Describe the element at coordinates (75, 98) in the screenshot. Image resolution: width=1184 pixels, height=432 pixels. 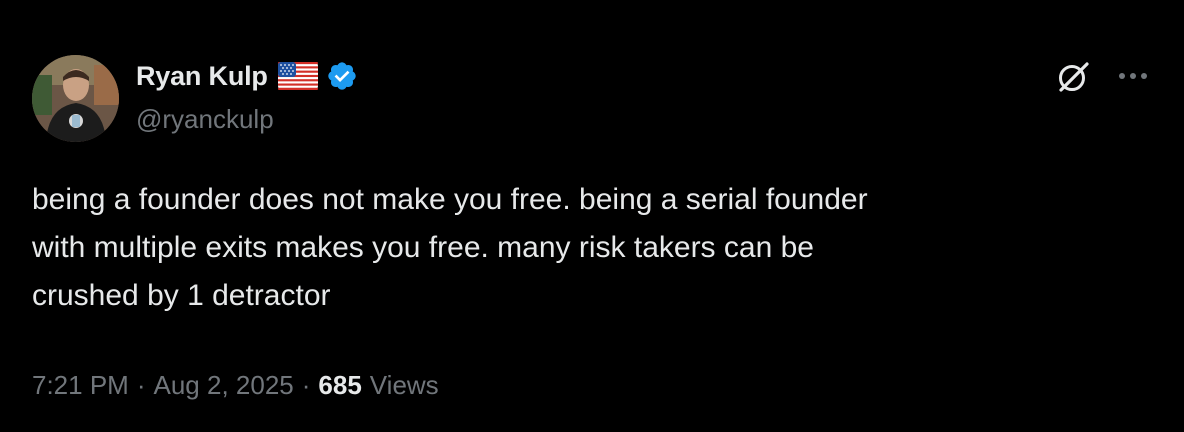
I see `avatar` at that location.